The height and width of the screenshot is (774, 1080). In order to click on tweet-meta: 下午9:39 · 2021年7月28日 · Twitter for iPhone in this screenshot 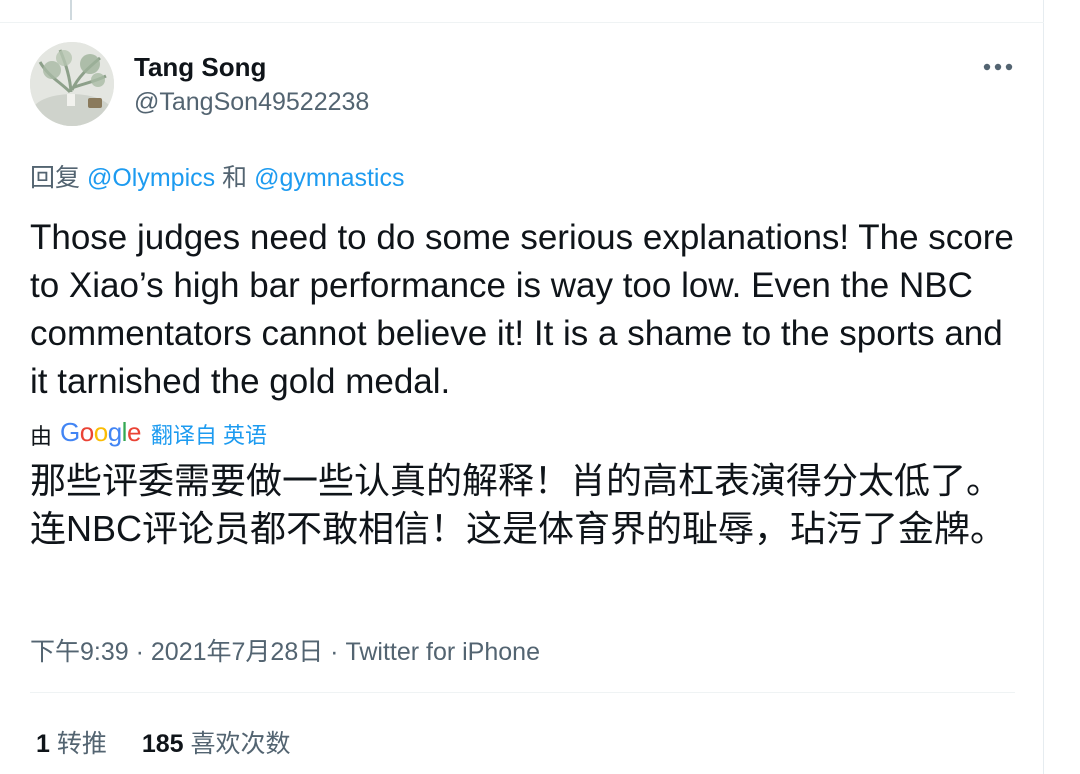, I will do `click(285, 650)`.